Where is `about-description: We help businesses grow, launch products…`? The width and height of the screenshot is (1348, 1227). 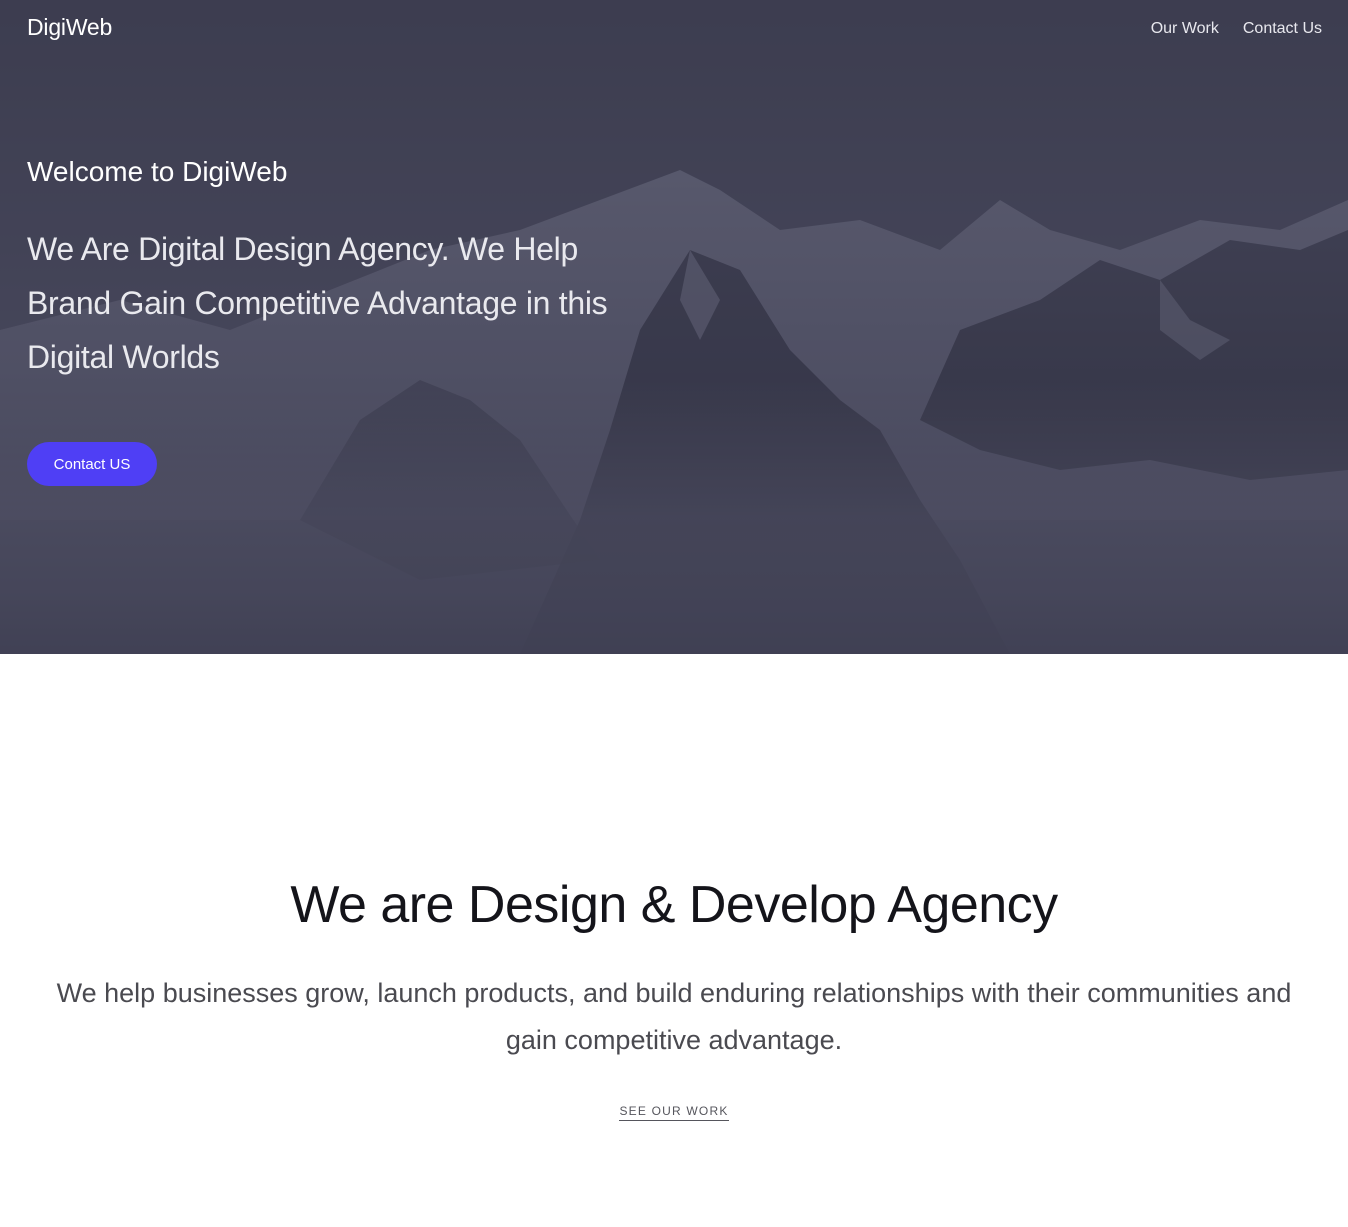 about-description: We help businesses grow, launch products… is located at coordinates (674, 1017).